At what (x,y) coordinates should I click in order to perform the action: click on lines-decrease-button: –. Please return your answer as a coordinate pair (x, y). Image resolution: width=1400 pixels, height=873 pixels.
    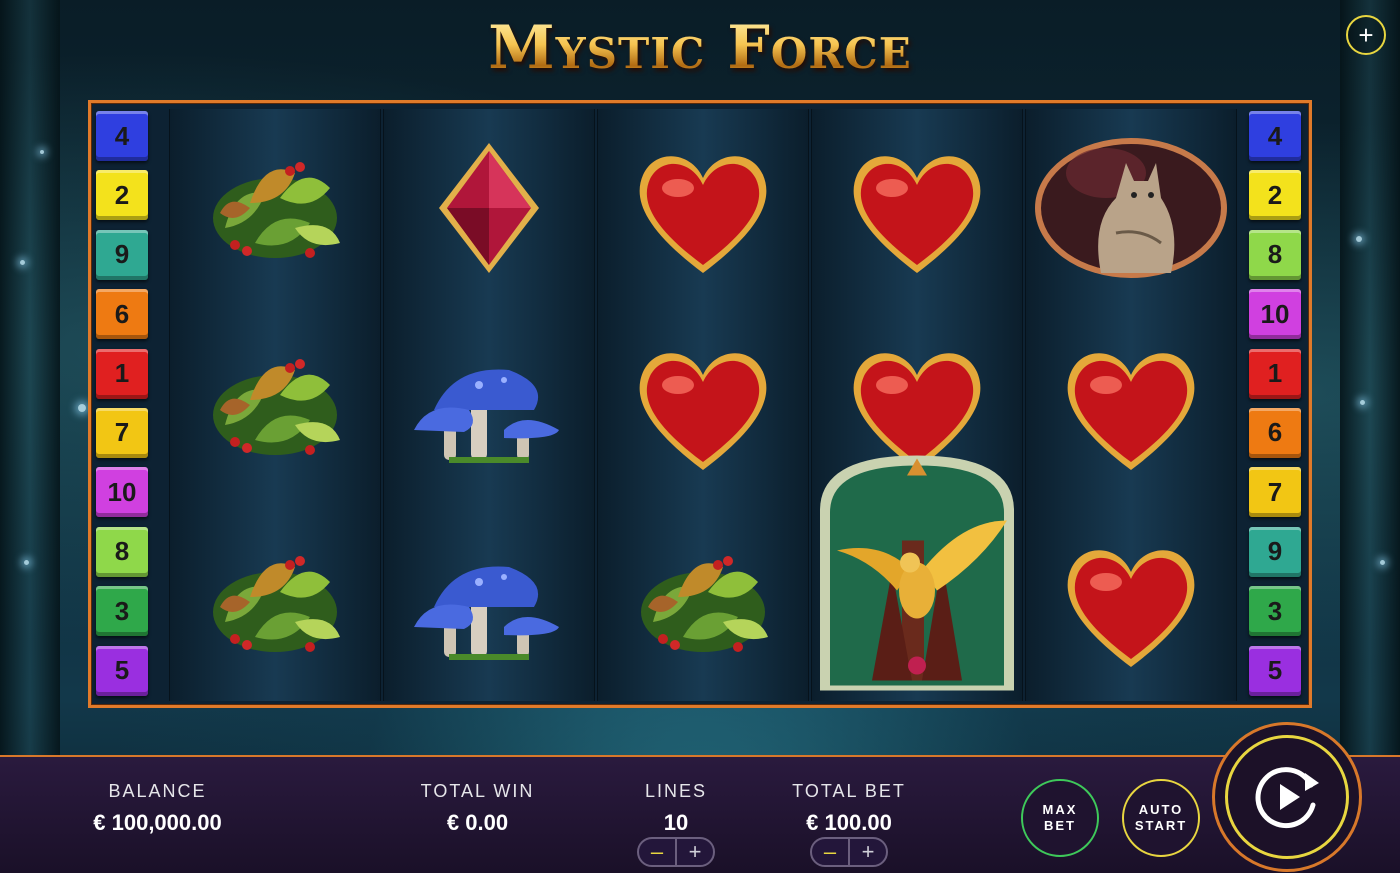
    Looking at the image, I should click on (658, 852).